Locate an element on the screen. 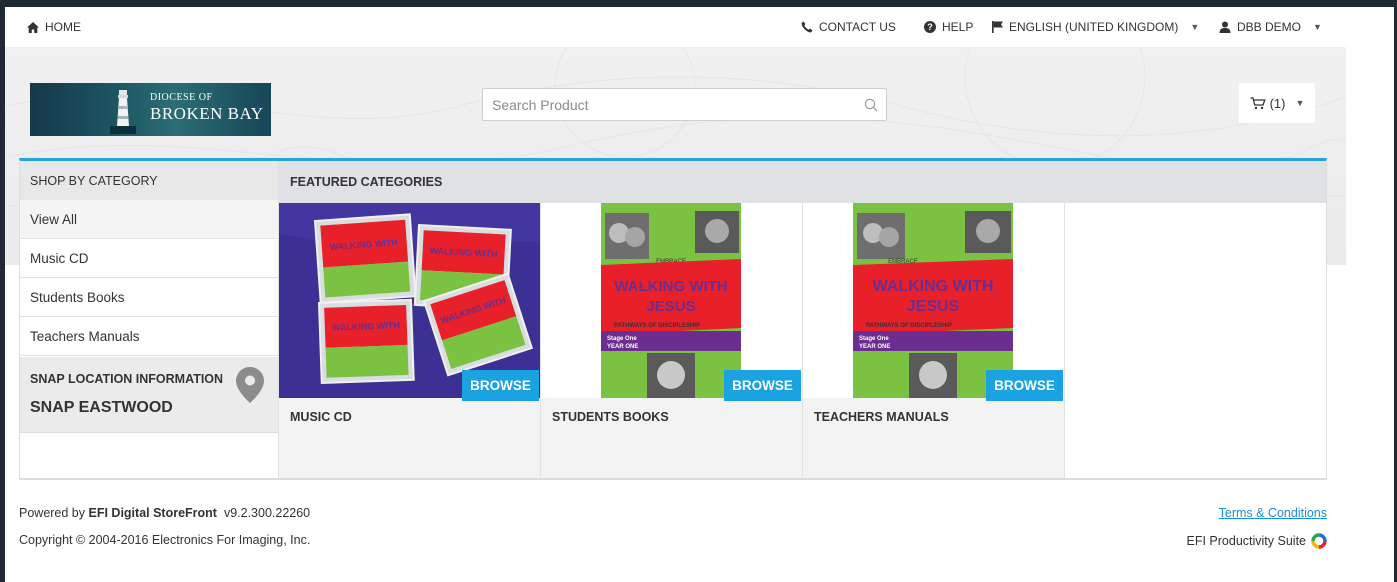 The height and width of the screenshot is (582, 1397). manual-title-line-1: WALKING WITH is located at coordinates (933, 286).